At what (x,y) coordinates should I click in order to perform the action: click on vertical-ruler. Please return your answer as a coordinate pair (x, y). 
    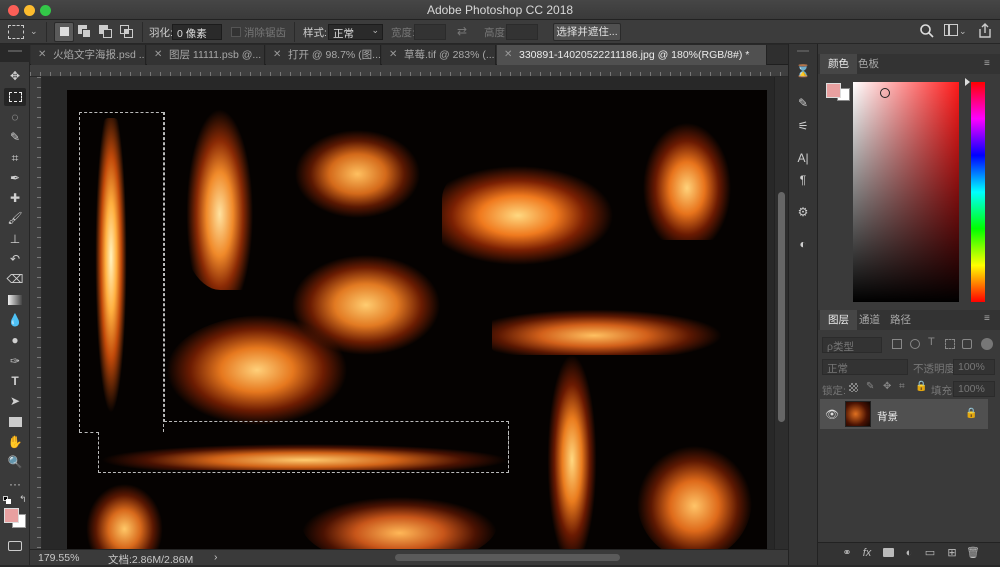
    Looking at the image, I should click on (36, 313).